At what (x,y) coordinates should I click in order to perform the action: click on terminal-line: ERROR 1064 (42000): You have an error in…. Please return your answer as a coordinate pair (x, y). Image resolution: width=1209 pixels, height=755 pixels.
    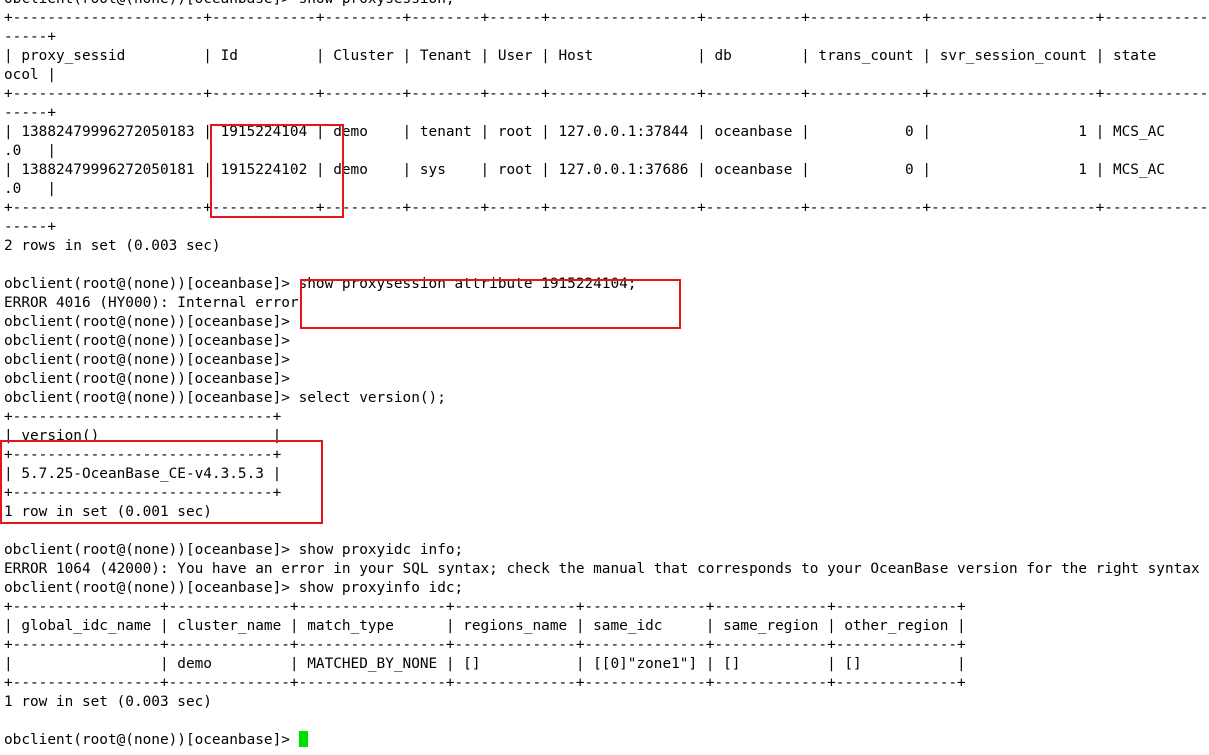
    Looking at the image, I should click on (602, 569).